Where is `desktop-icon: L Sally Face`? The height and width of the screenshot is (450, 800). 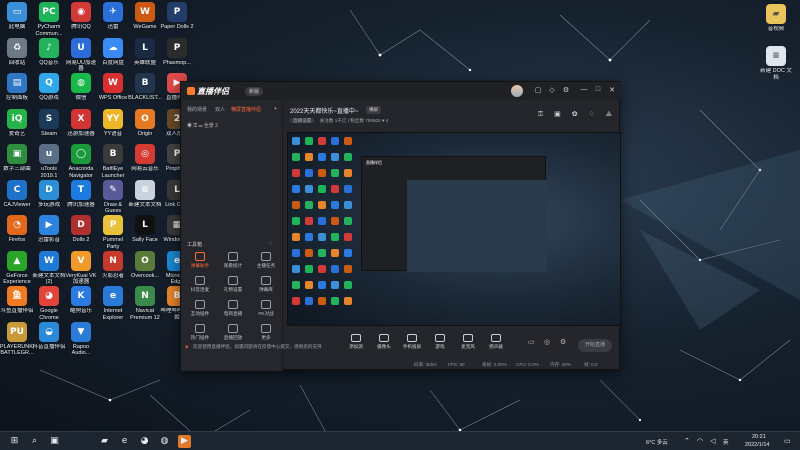
desktop-icon: L Sally Face is located at coordinates (145, 229).